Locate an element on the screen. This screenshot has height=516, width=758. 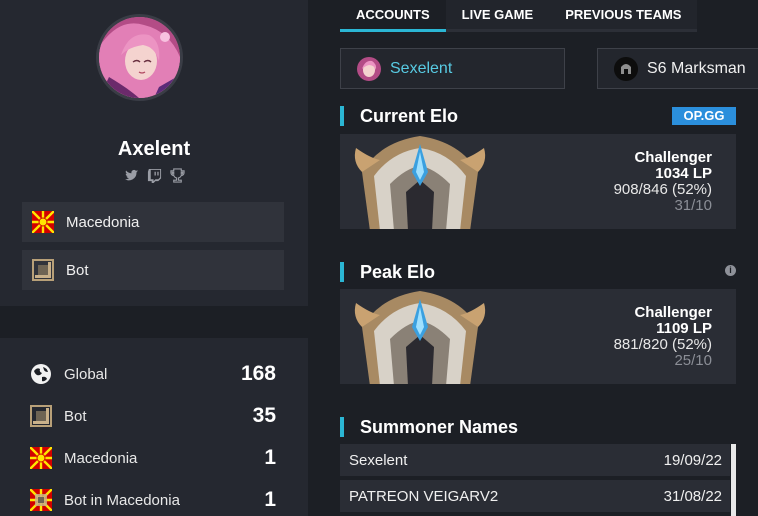
summoner-names-scrollbar is located at coordinates (733, 480).